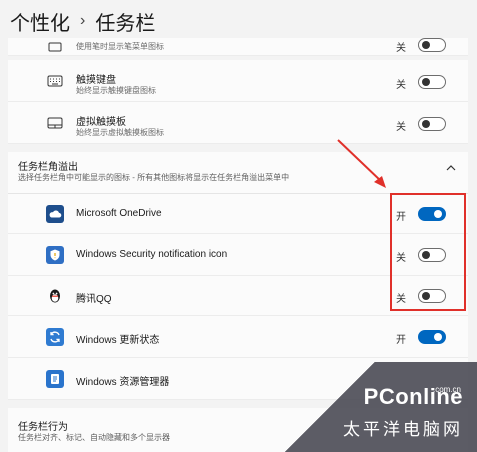 This screenshot has width=477, height=452. Describe the element at coordinates (367, 407) in the screenshot. I see `watermark: PConline .com.cn 太平洋电脑网` at that location.